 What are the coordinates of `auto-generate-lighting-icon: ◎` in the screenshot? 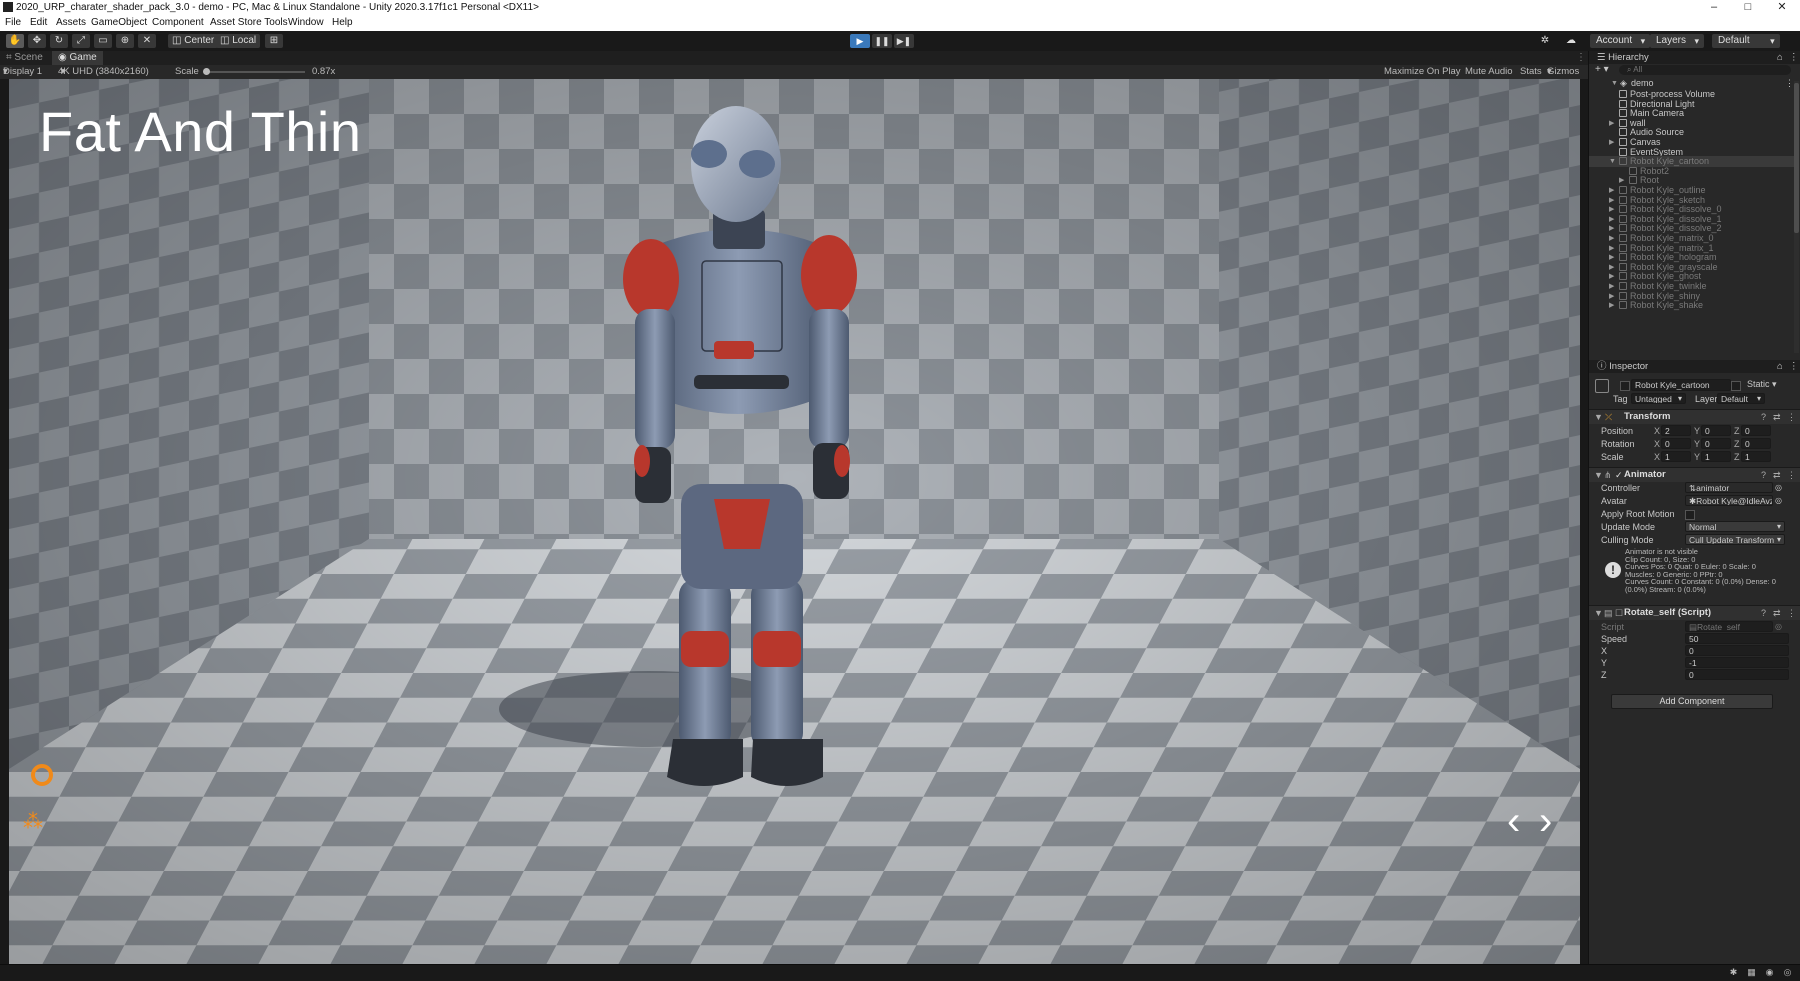 It's located at (1787, 972).